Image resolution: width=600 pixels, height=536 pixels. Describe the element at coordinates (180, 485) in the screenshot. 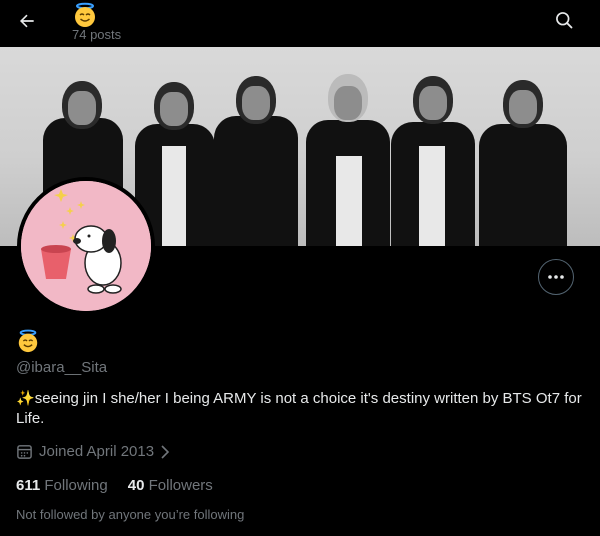

I see `followers-label: Followers` at that location.